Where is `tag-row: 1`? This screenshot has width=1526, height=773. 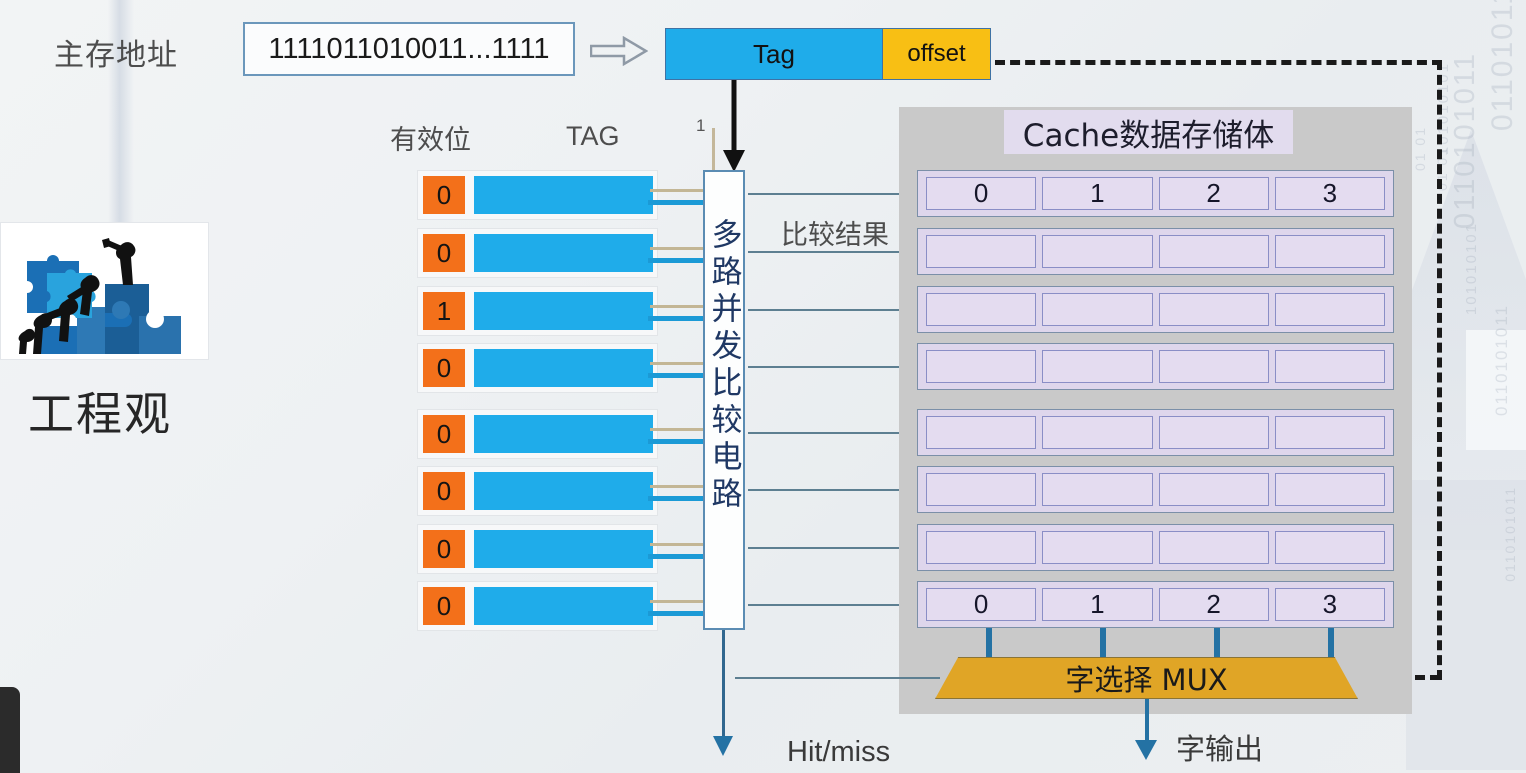 tag-row: 1 is located at coordinates (537, 311).